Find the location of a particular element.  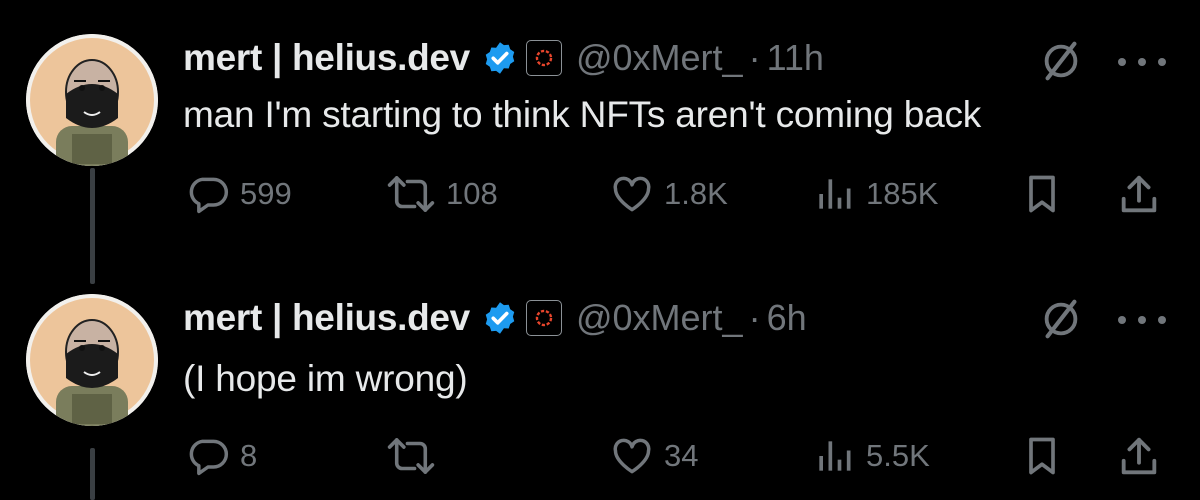

view-count: 185K is located at coordinates (902, 193).